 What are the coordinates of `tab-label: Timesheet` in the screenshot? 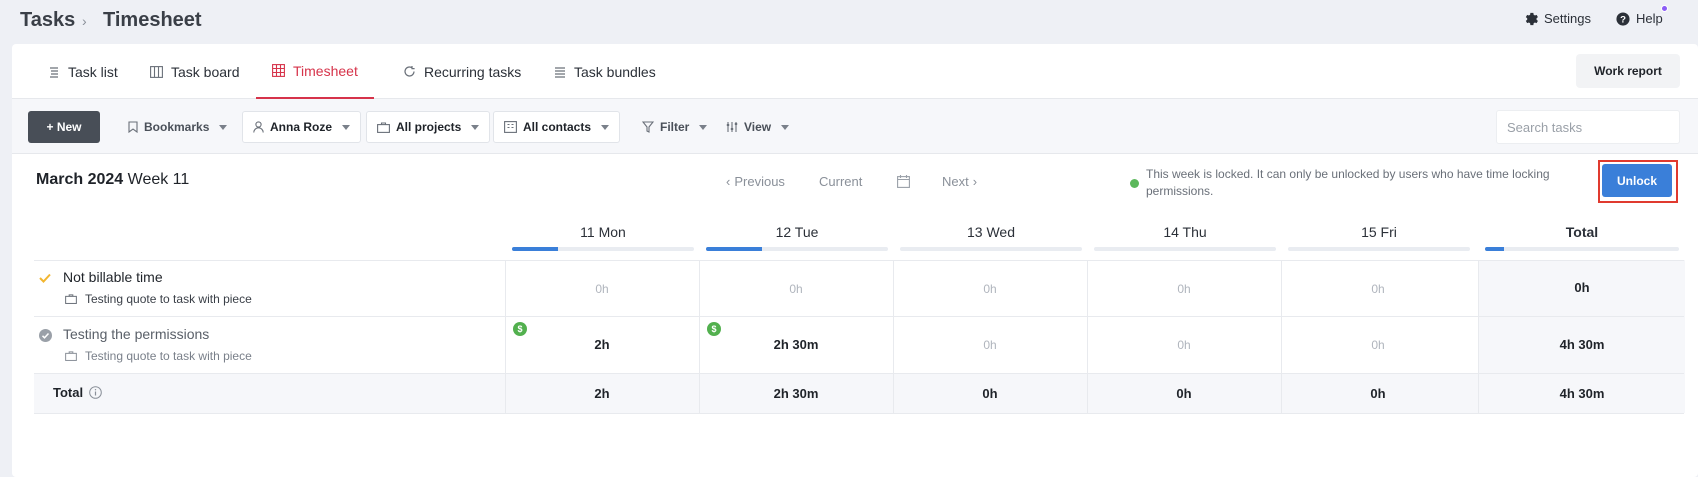 It's located at (325, 70).